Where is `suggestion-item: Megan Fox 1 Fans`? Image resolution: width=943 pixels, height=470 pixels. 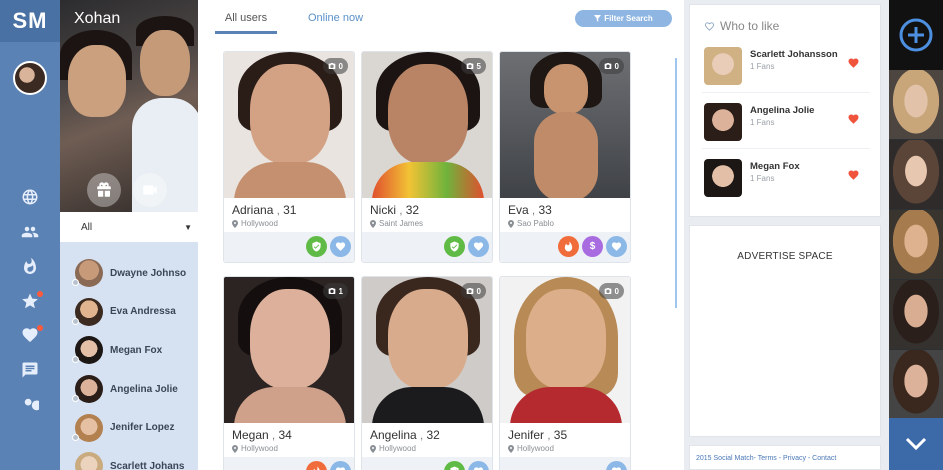
suggestion-item: Megan Fox 1 Fans is located at coordinates (786, 179).